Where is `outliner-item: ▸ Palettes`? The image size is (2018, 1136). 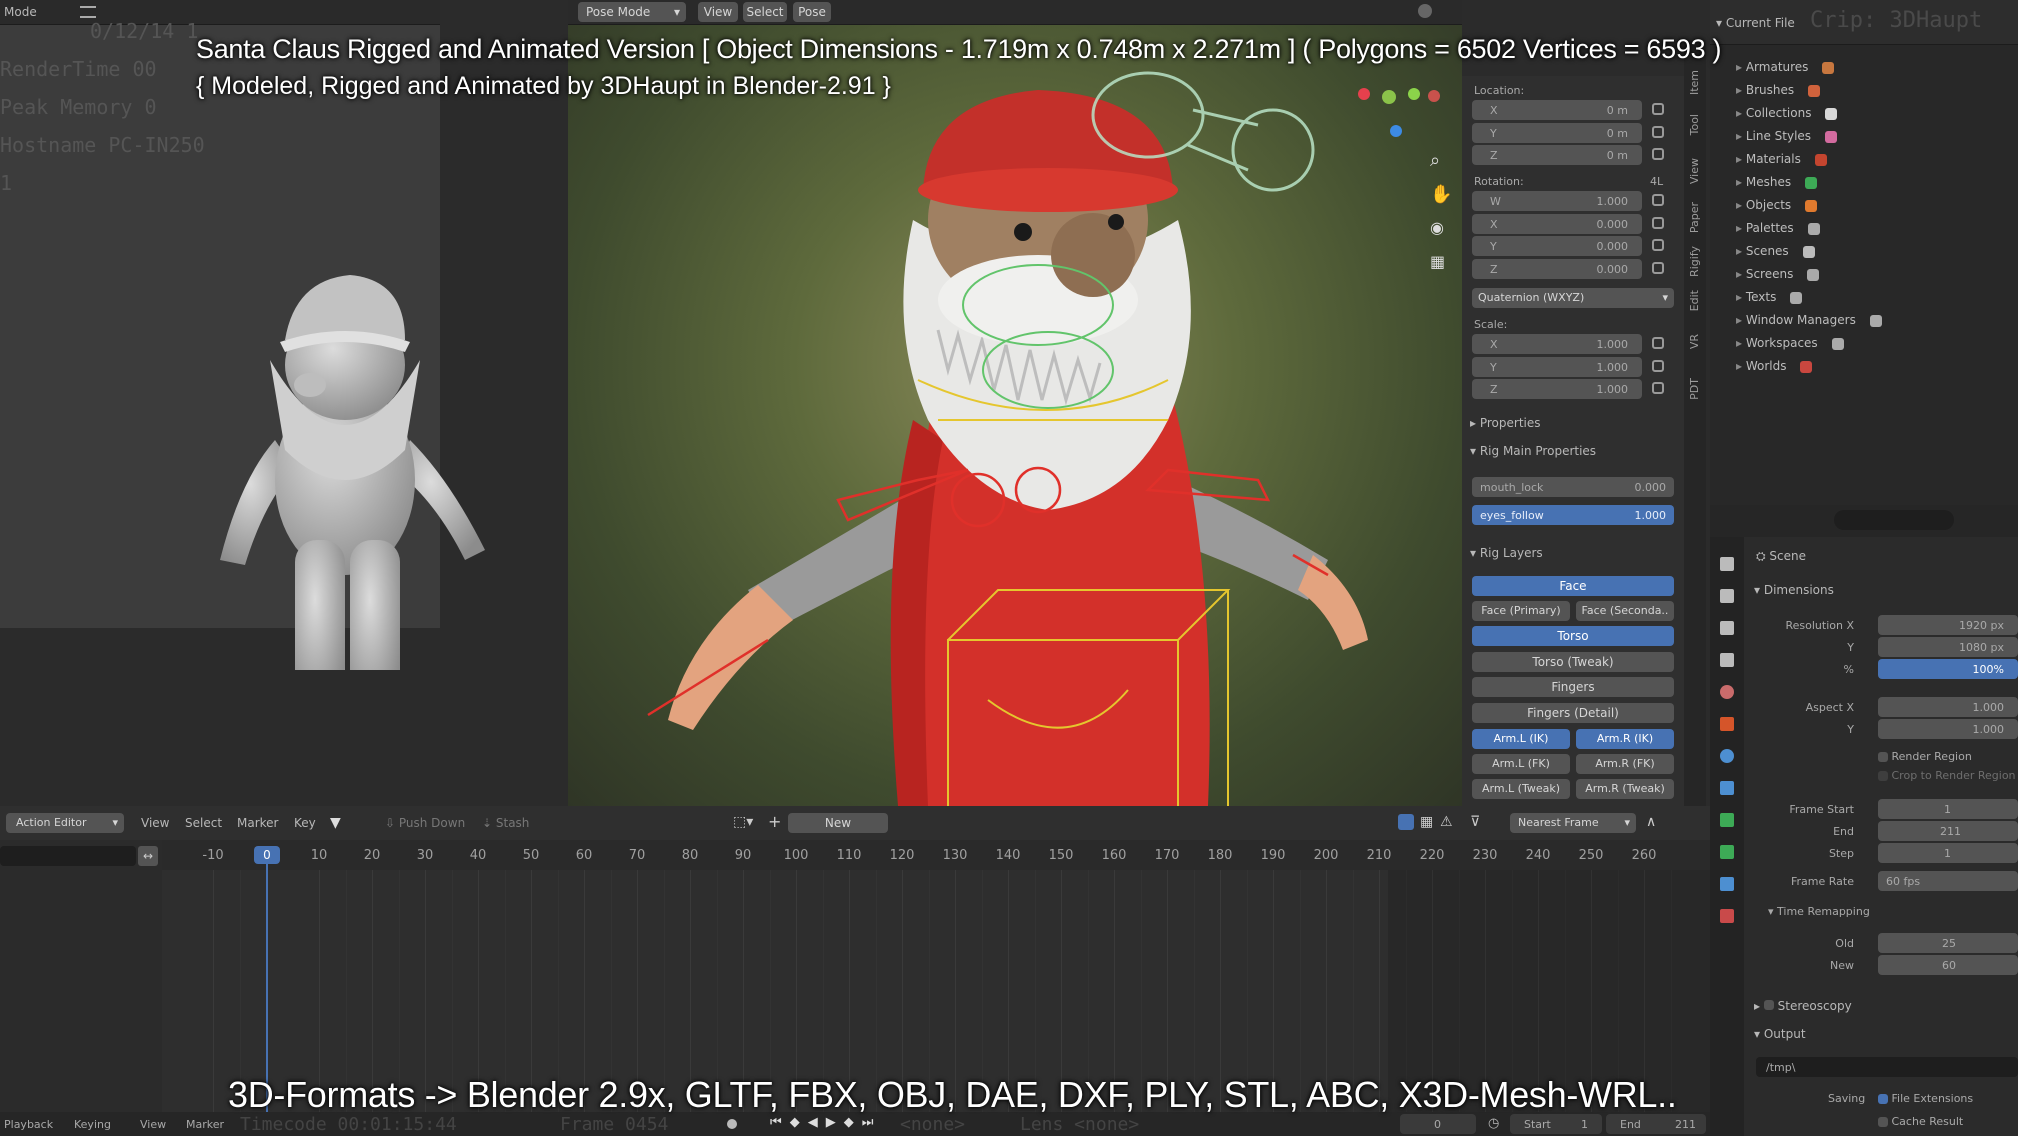
outliner-item: ▸ Palettes is located at coordinates (1778, 228).